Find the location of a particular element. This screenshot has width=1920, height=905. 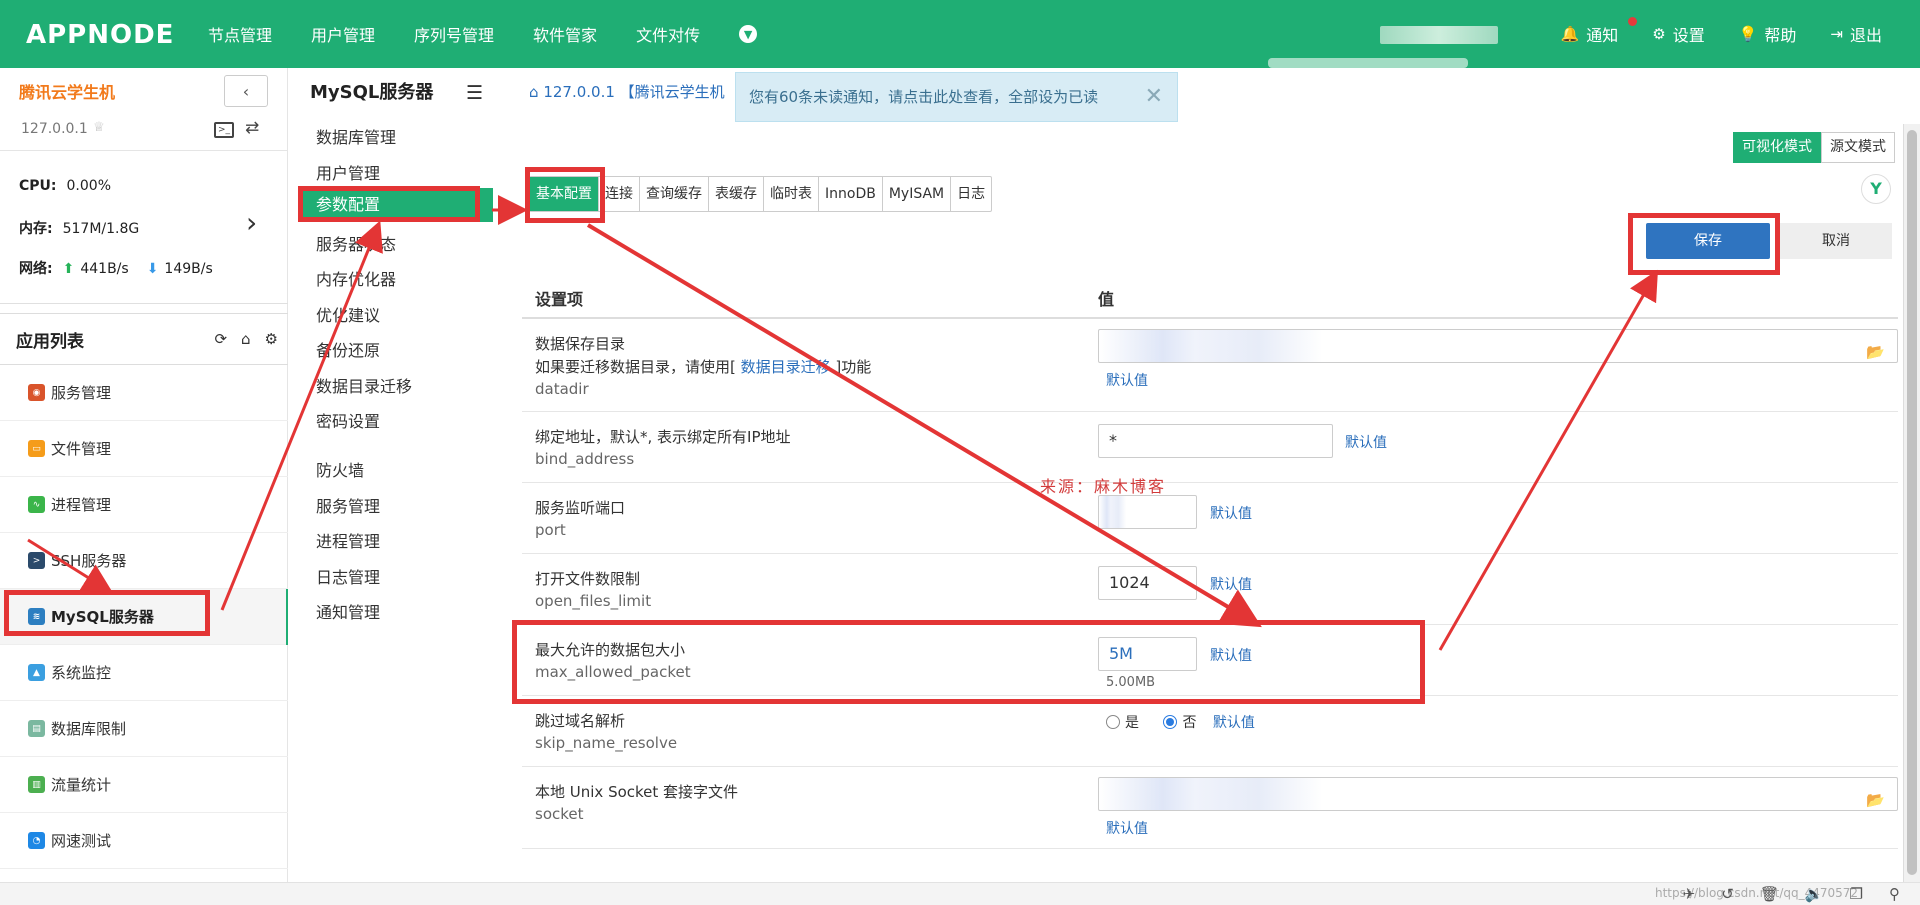

bind-address-default-link: 默认值 is located at coordinates (1366, 442).